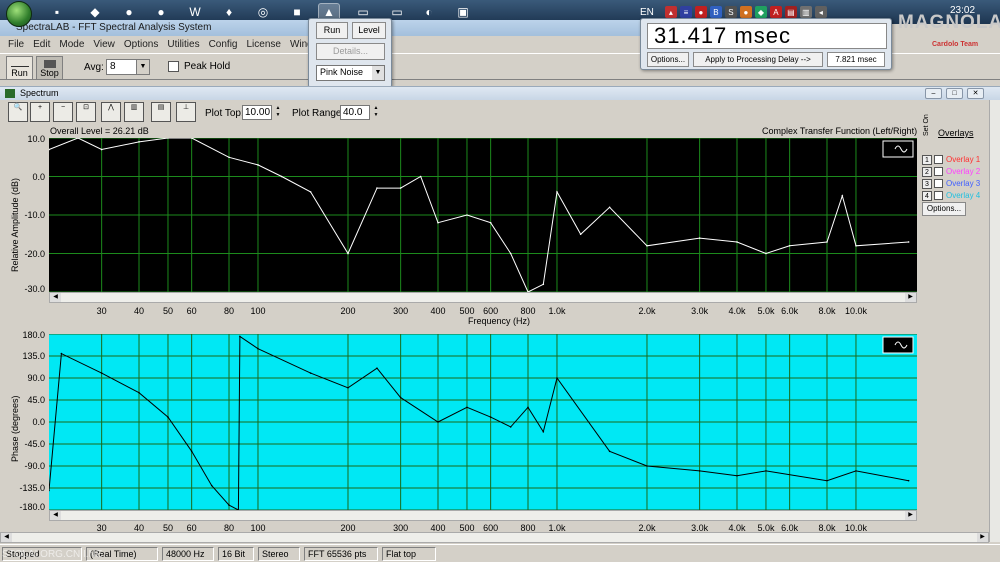 This screenshot has width=1000, height=562. Describe the element at coordinates (369, 30) in the screenshot. I see `generator-level-button: Level` at that location.